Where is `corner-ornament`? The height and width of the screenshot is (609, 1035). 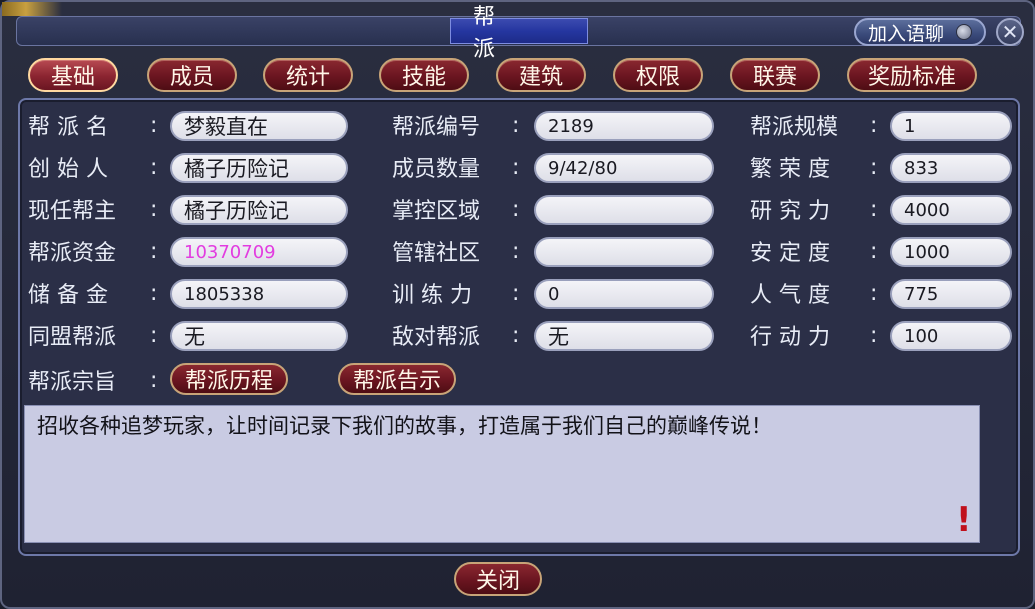
corner-ornament is located at coordinates (32, 9).